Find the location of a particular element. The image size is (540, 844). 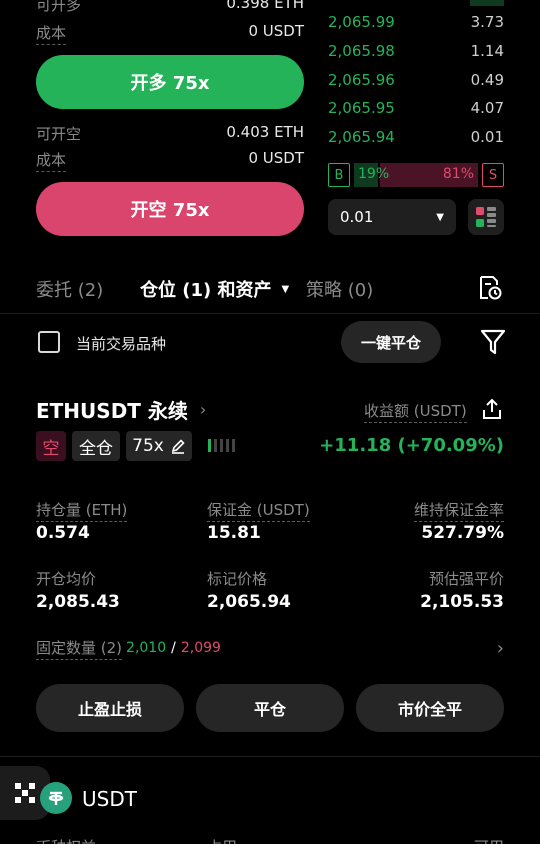

long-available-label: 可开多 is located at coordinates (59, 7).